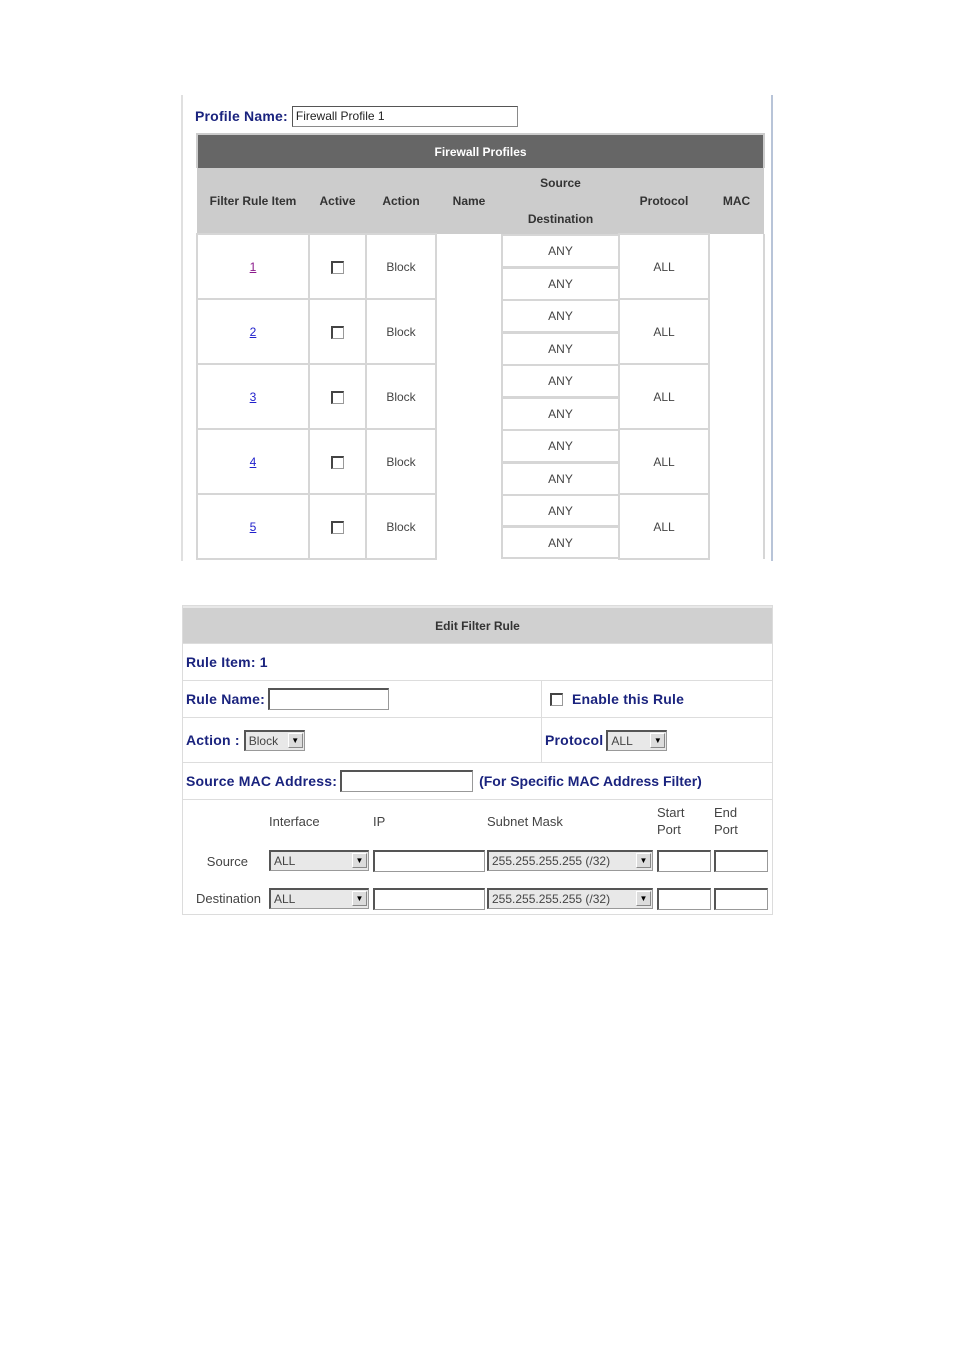 Image resolution: width=954 pixels, height=1351 pixels. Describe the element at coordinates (253, 527) in the screenshot. I see `rule-item-link: 5` at that location.